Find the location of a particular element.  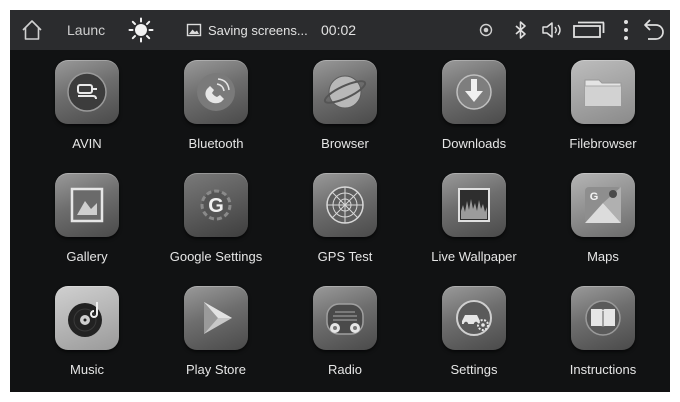

back-icon is located at coordinates (654, 29).